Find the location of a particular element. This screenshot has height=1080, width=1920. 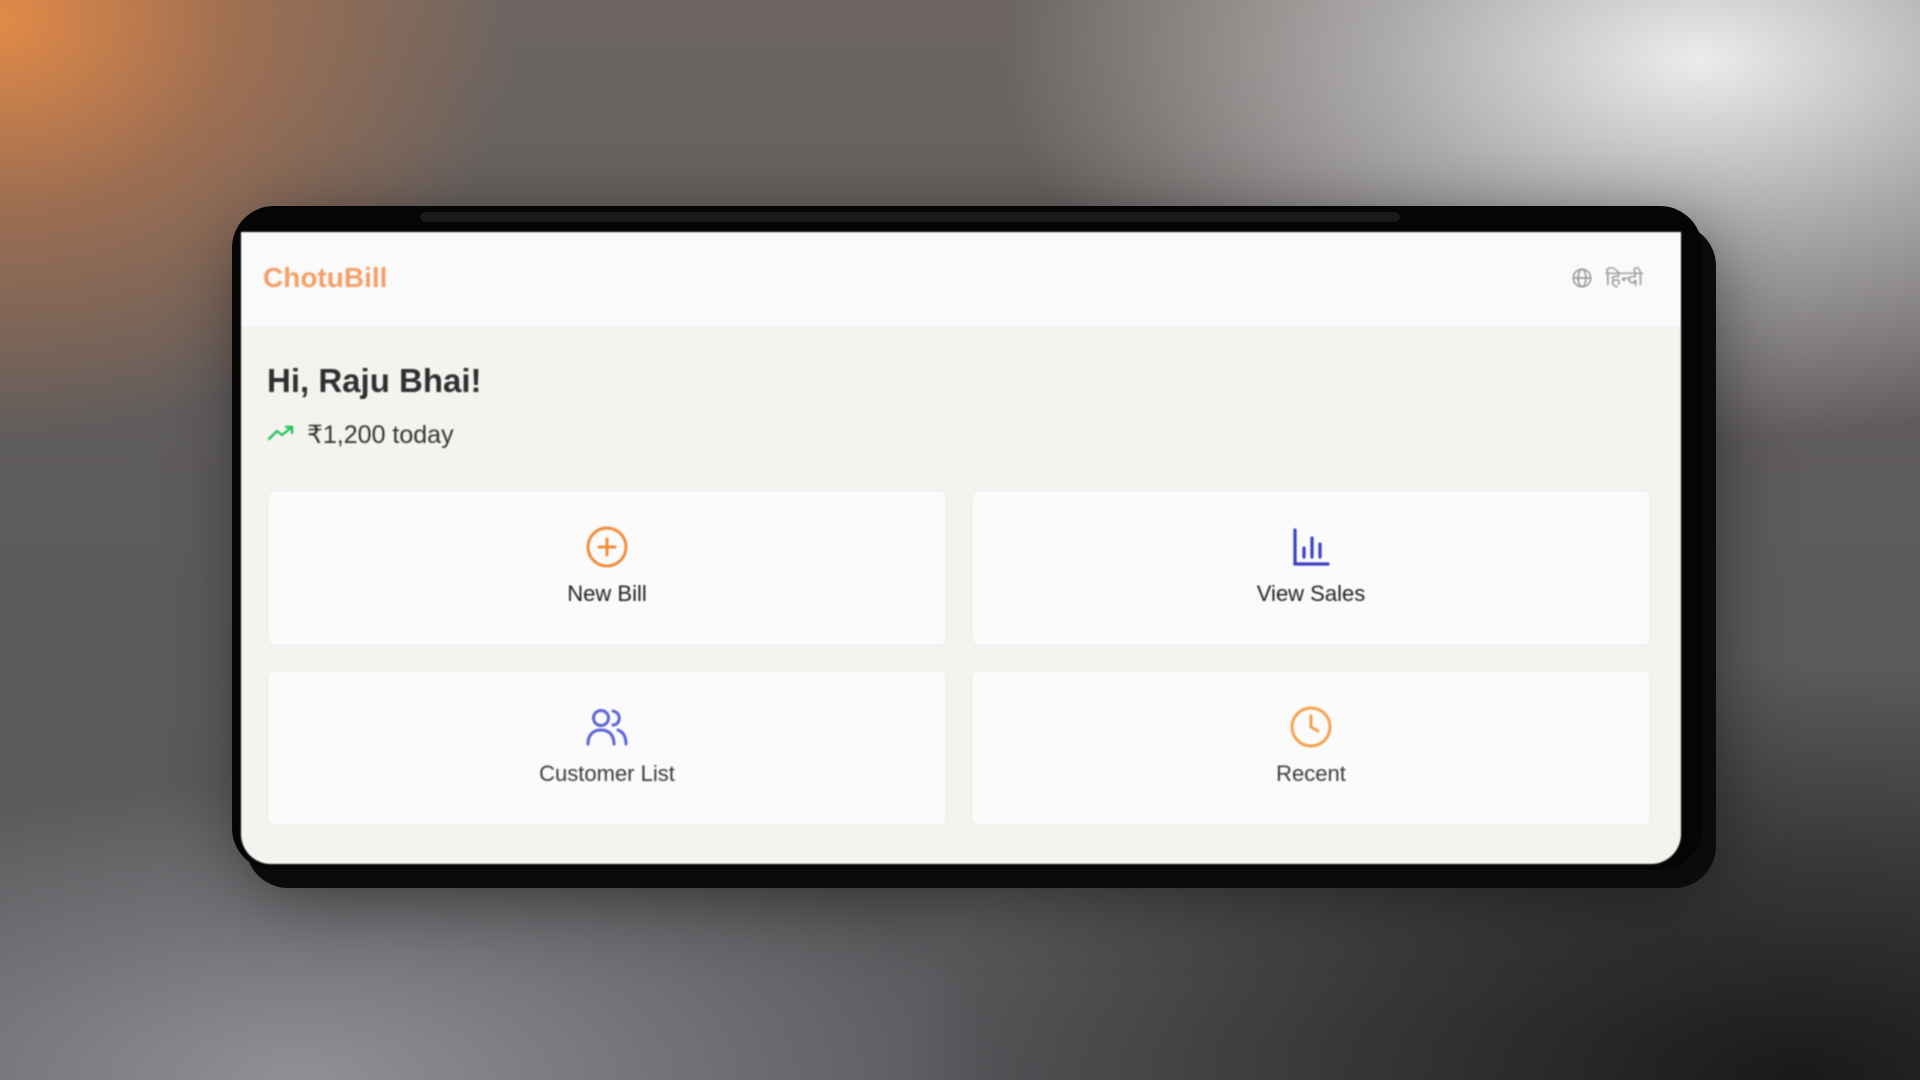

greeting-heading: Hi, Raju Bhai! is located at coordinates (374, 380).